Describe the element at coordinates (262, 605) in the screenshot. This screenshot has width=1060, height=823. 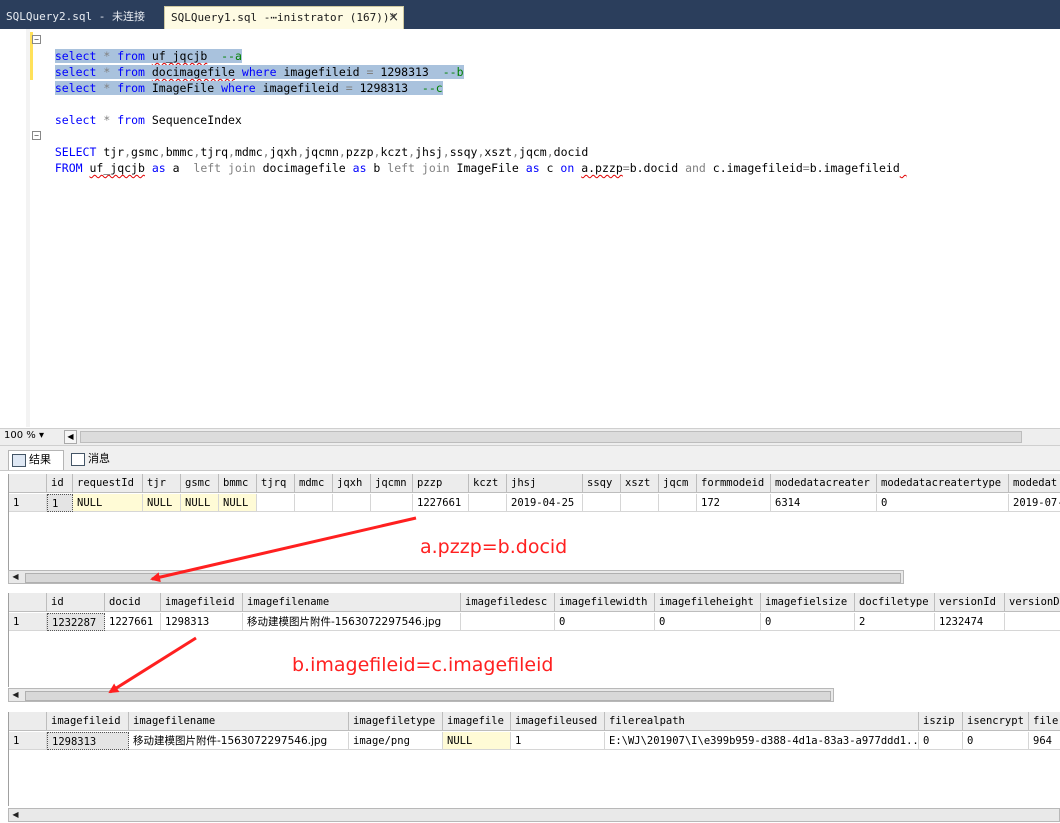
I see `annotation-overlay` at that location.